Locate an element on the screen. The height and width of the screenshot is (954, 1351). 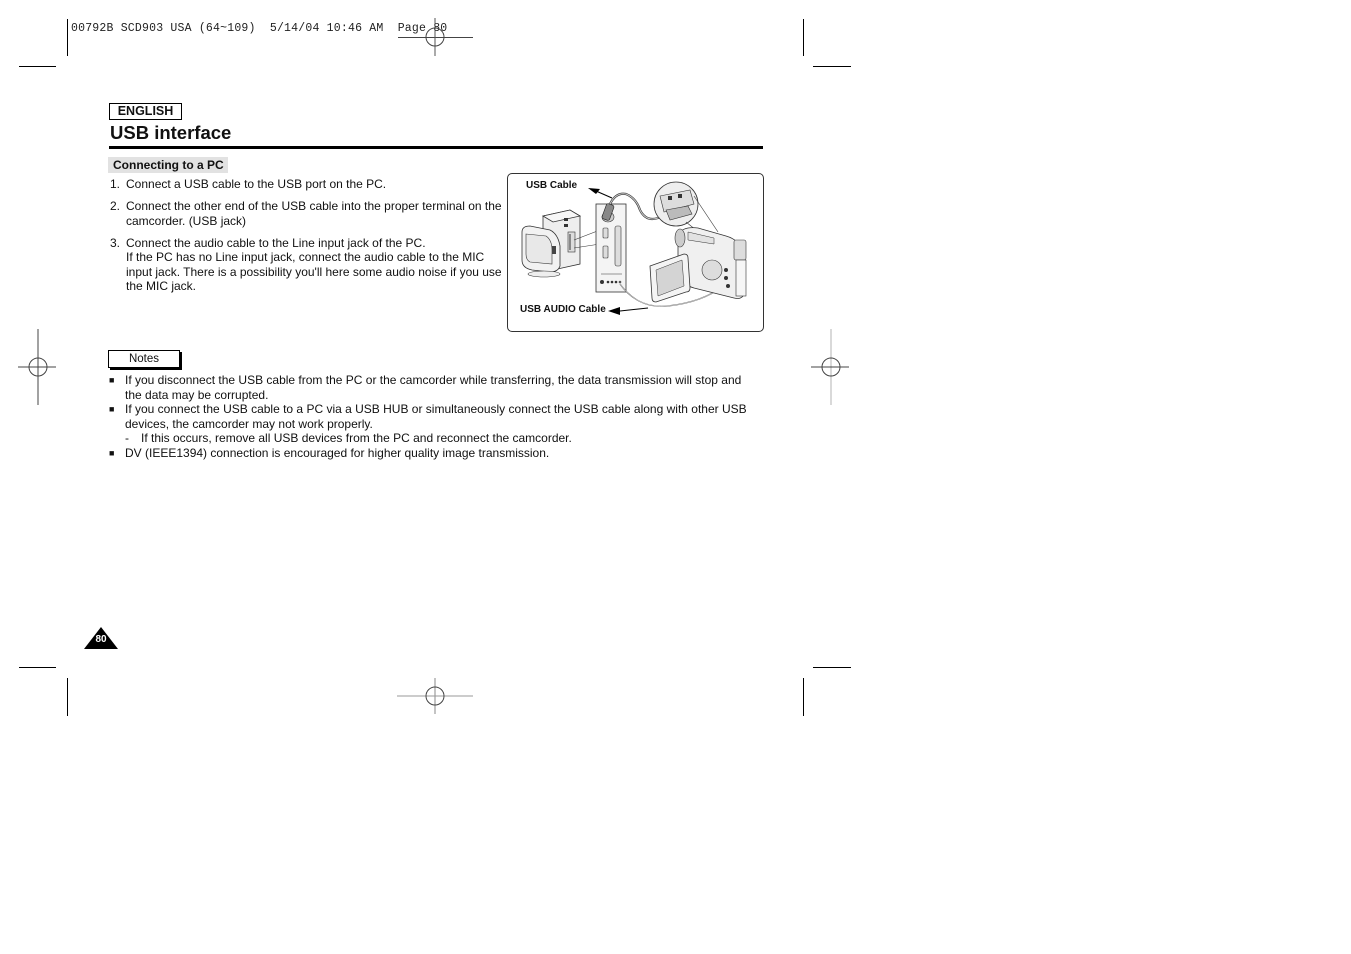
usb-audio-cable-label: USB AUDIO Cable is located at coordinates (563, 309).